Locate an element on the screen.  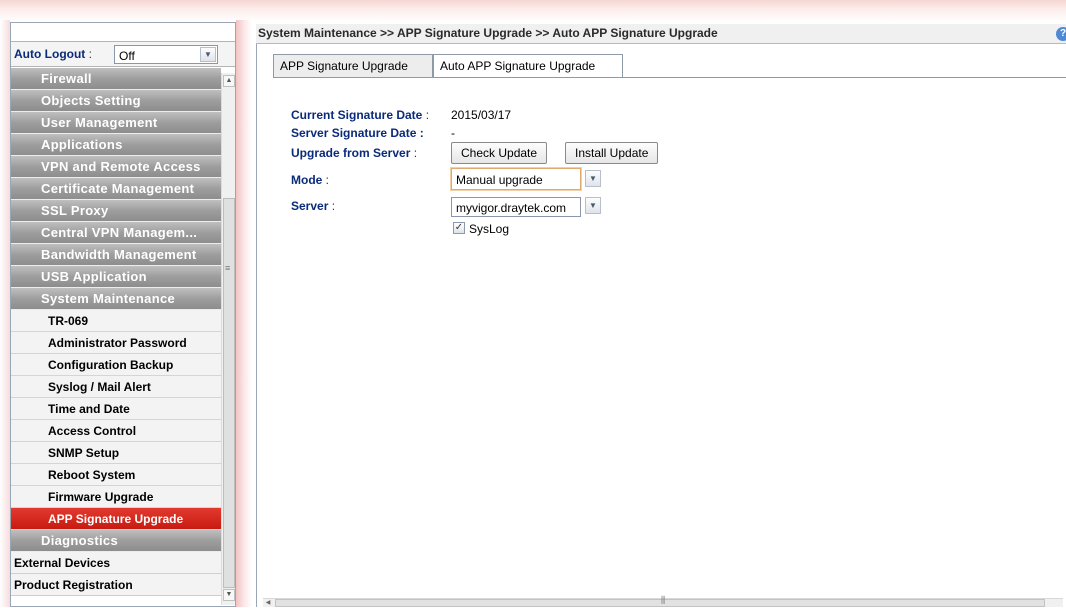
sidebar-subitem-app-signature-upgrade: APP Signature Upgrade is located at coordinates (116, 519).